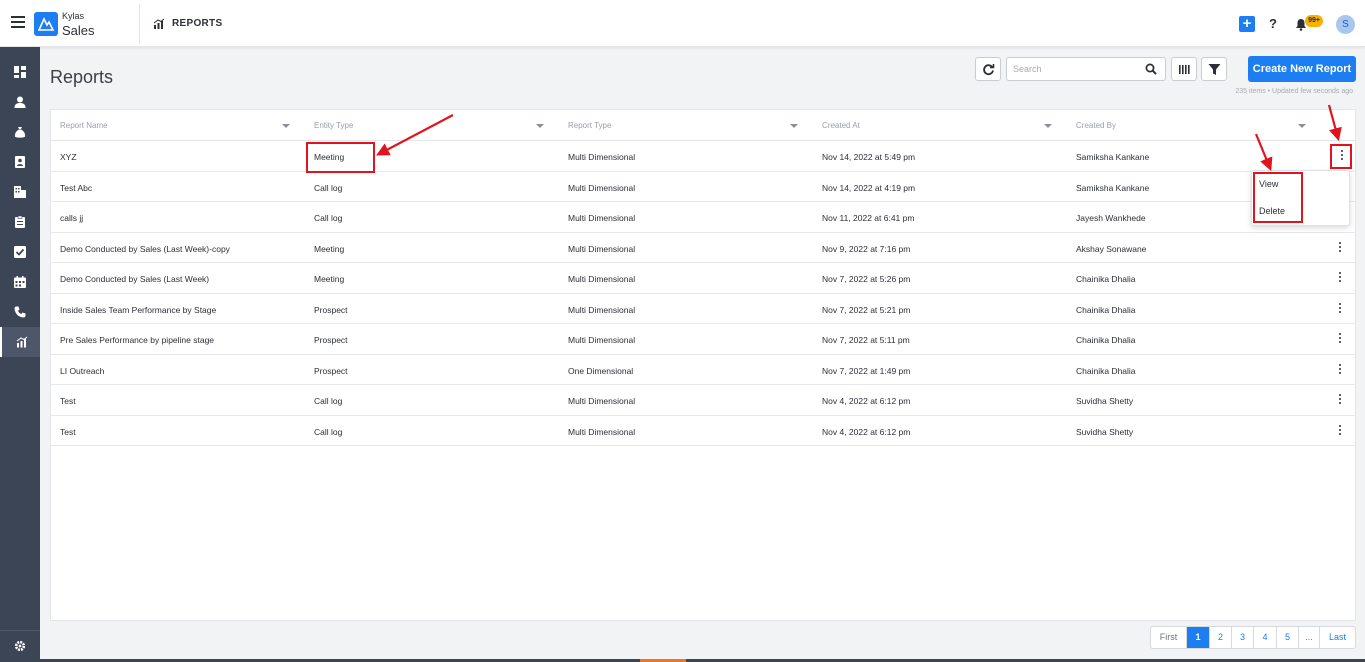  Describe the element at coordinates (145, 249) in the screenshot. I see `report-name-cell: Demo Conducted by Sales (Last Week)-copy` at that location.